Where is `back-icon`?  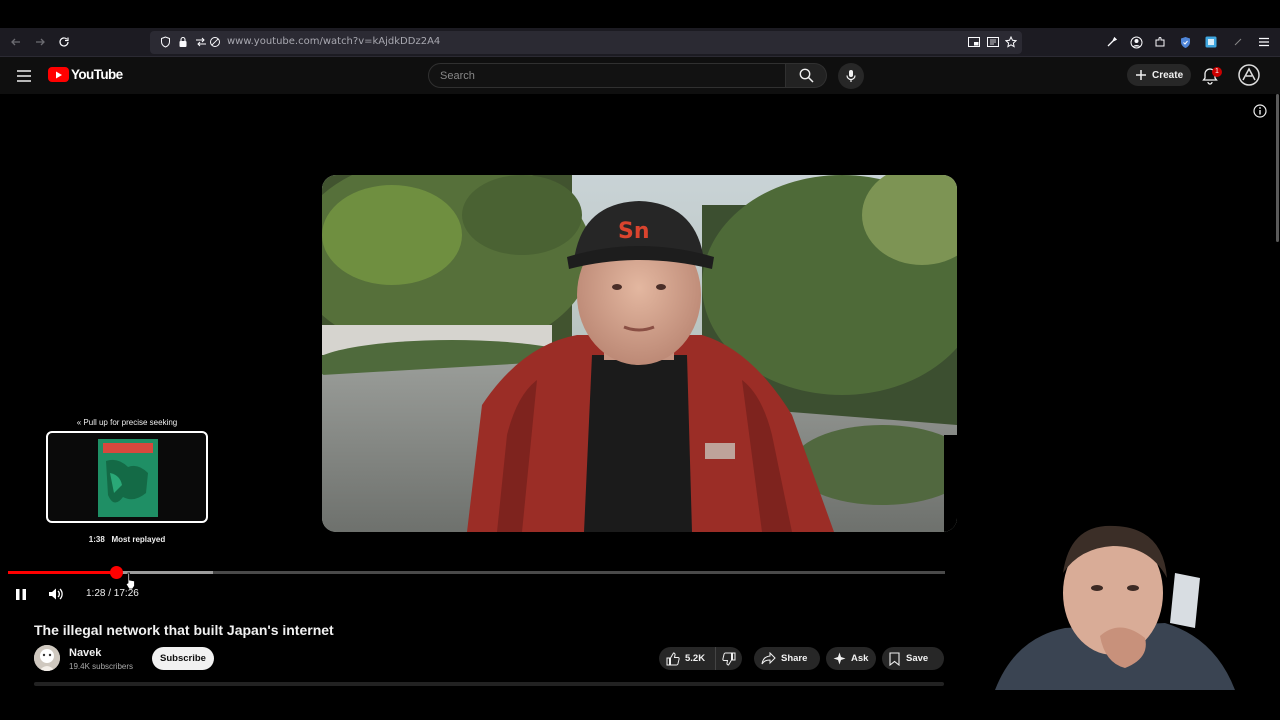
back-icon is located at coordinates (16, 43).